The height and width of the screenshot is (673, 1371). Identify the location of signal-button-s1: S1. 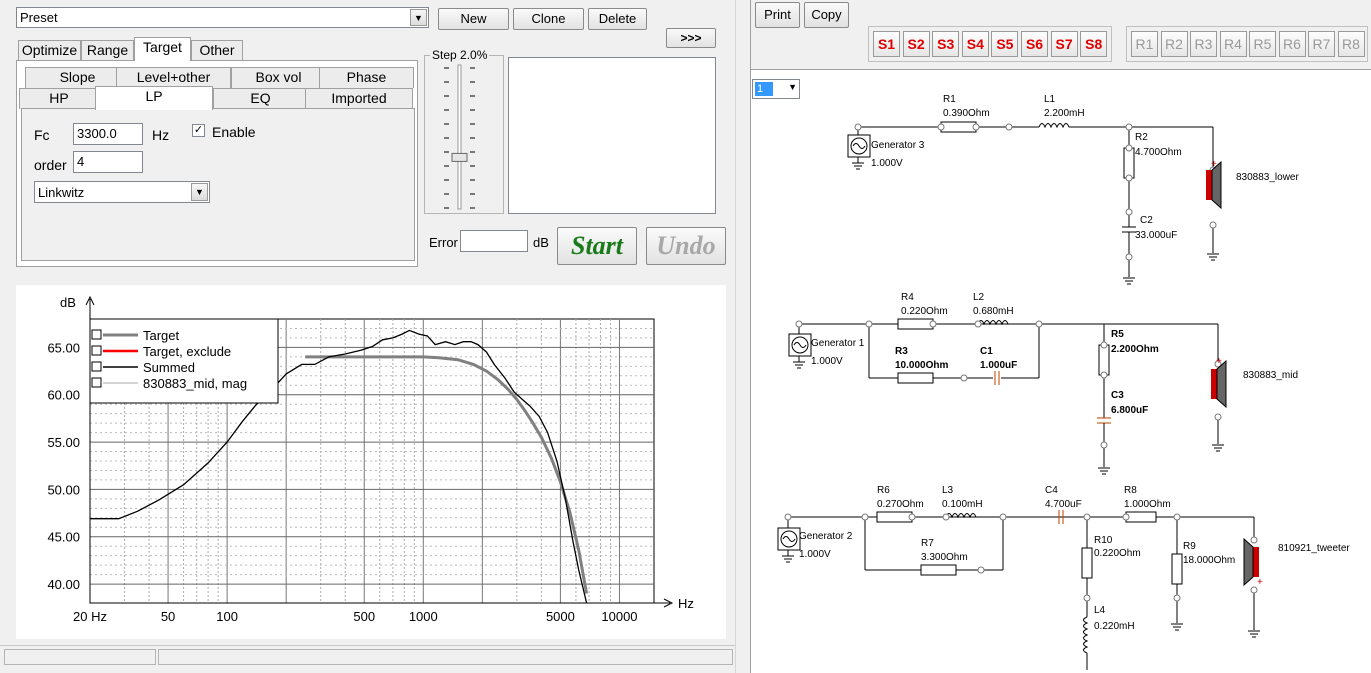
(886, 44).